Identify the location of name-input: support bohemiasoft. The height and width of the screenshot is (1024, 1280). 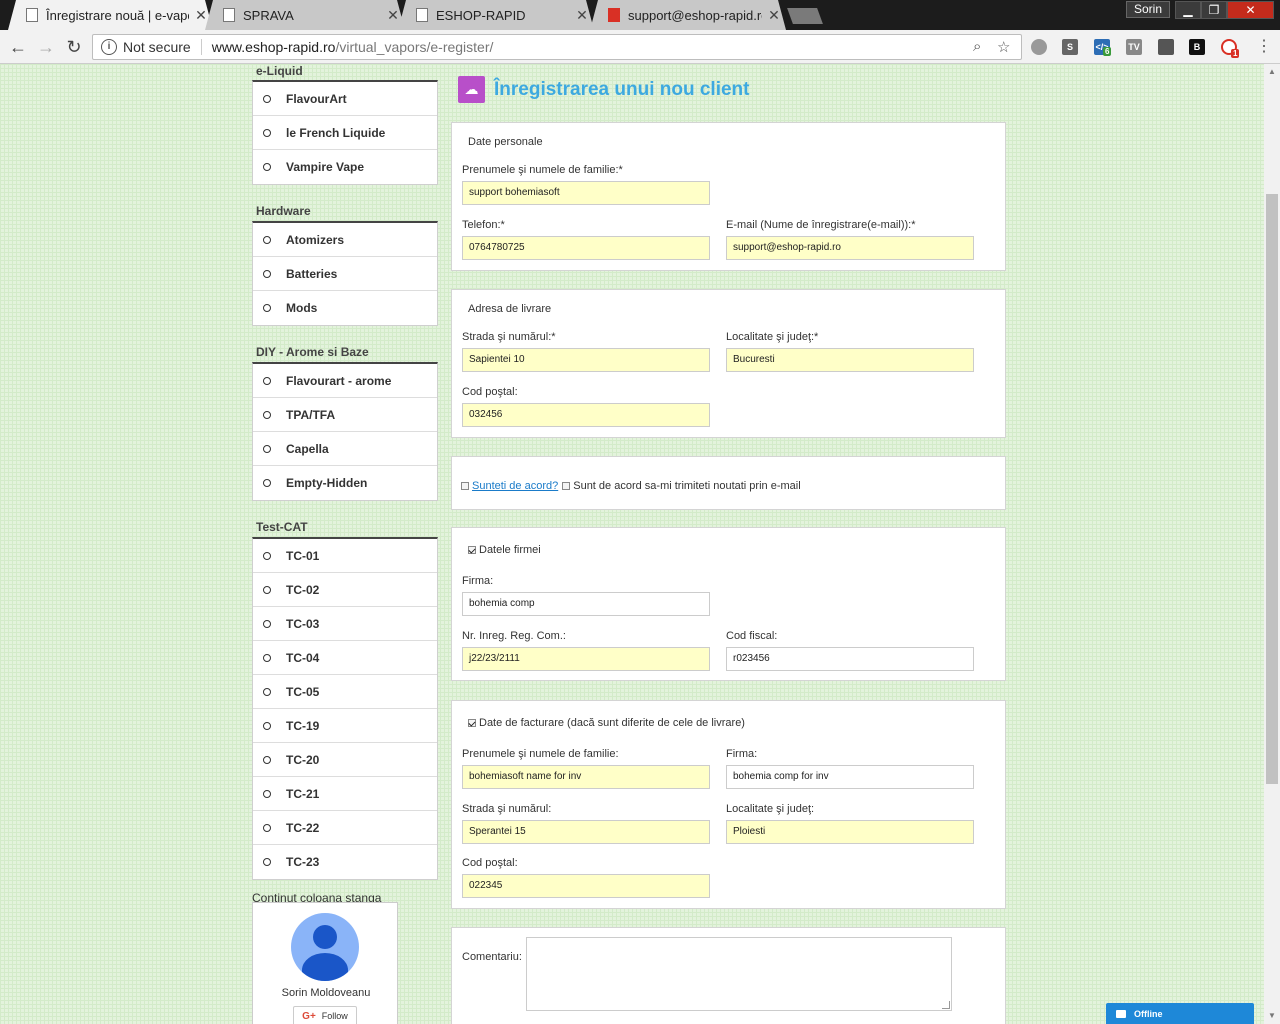
(586, 193).